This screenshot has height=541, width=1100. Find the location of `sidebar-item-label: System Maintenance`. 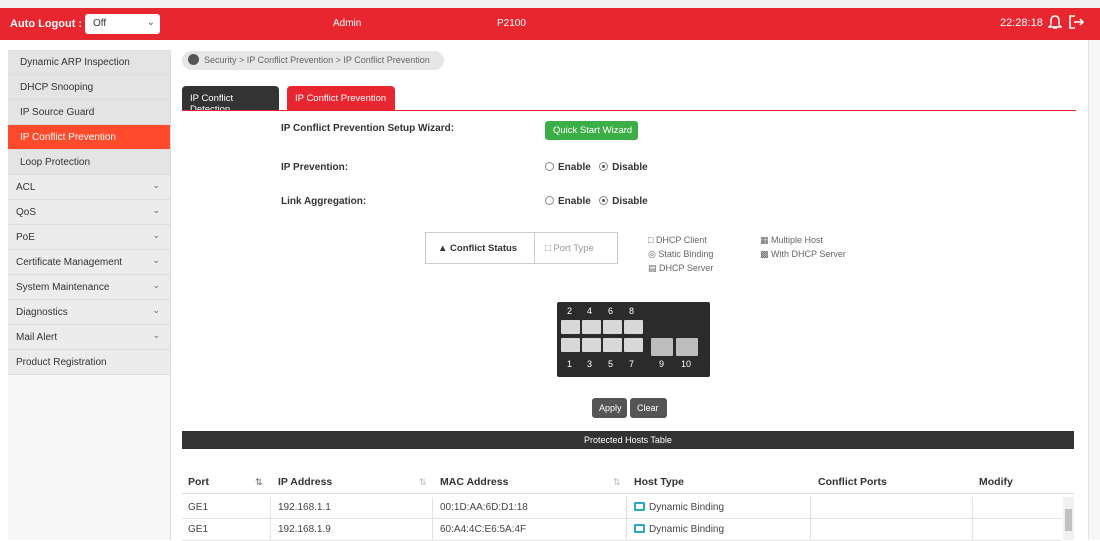

sidebar-item-label: System Maintenance is located at coordinates (63, 287).